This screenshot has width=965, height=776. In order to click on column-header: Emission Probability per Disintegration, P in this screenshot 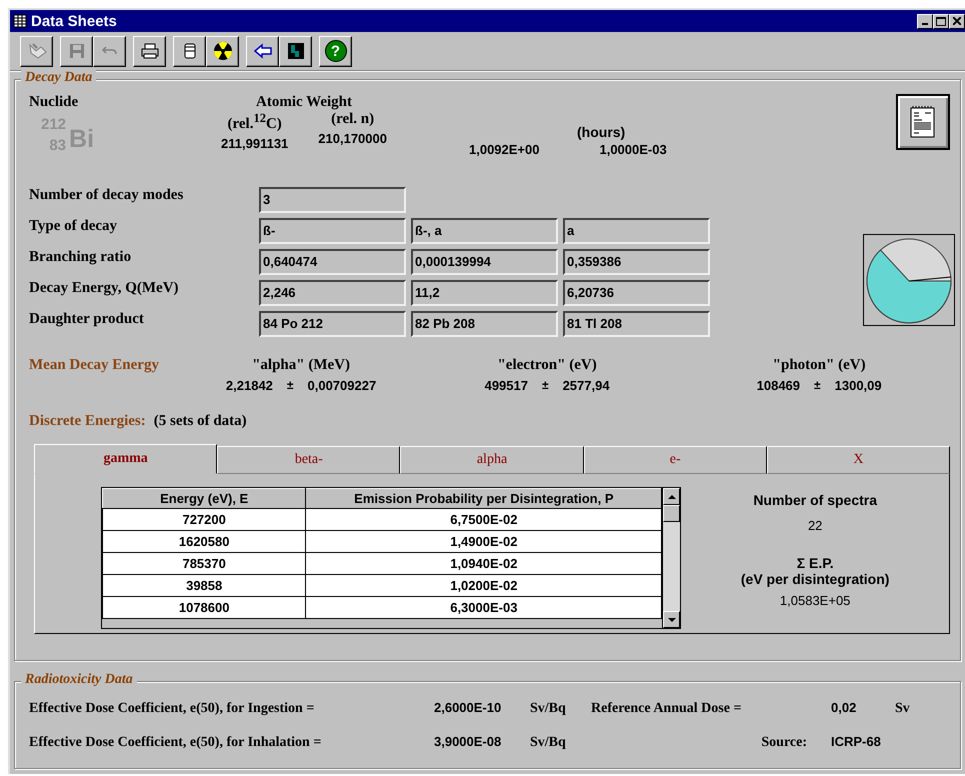, I will do `click(484, 498)`.